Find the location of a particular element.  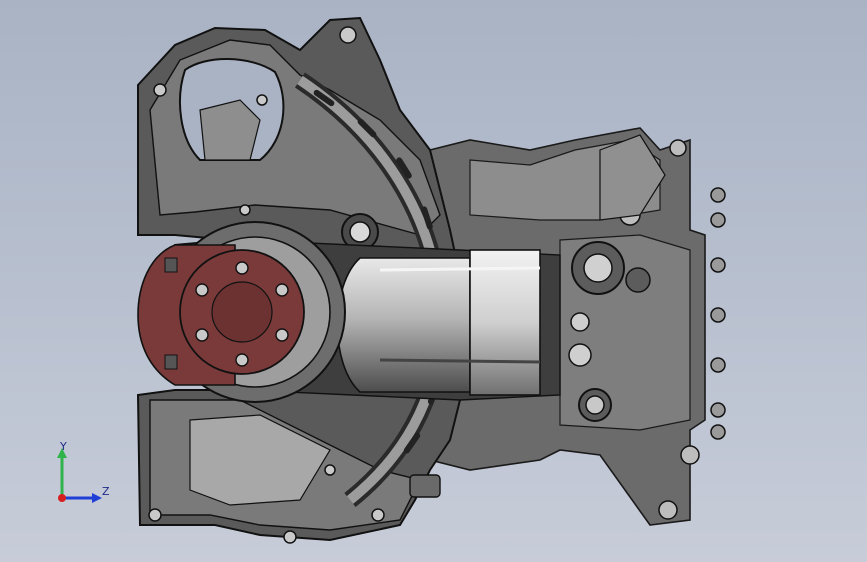

bolt-column is located at coordinates (718, 313).